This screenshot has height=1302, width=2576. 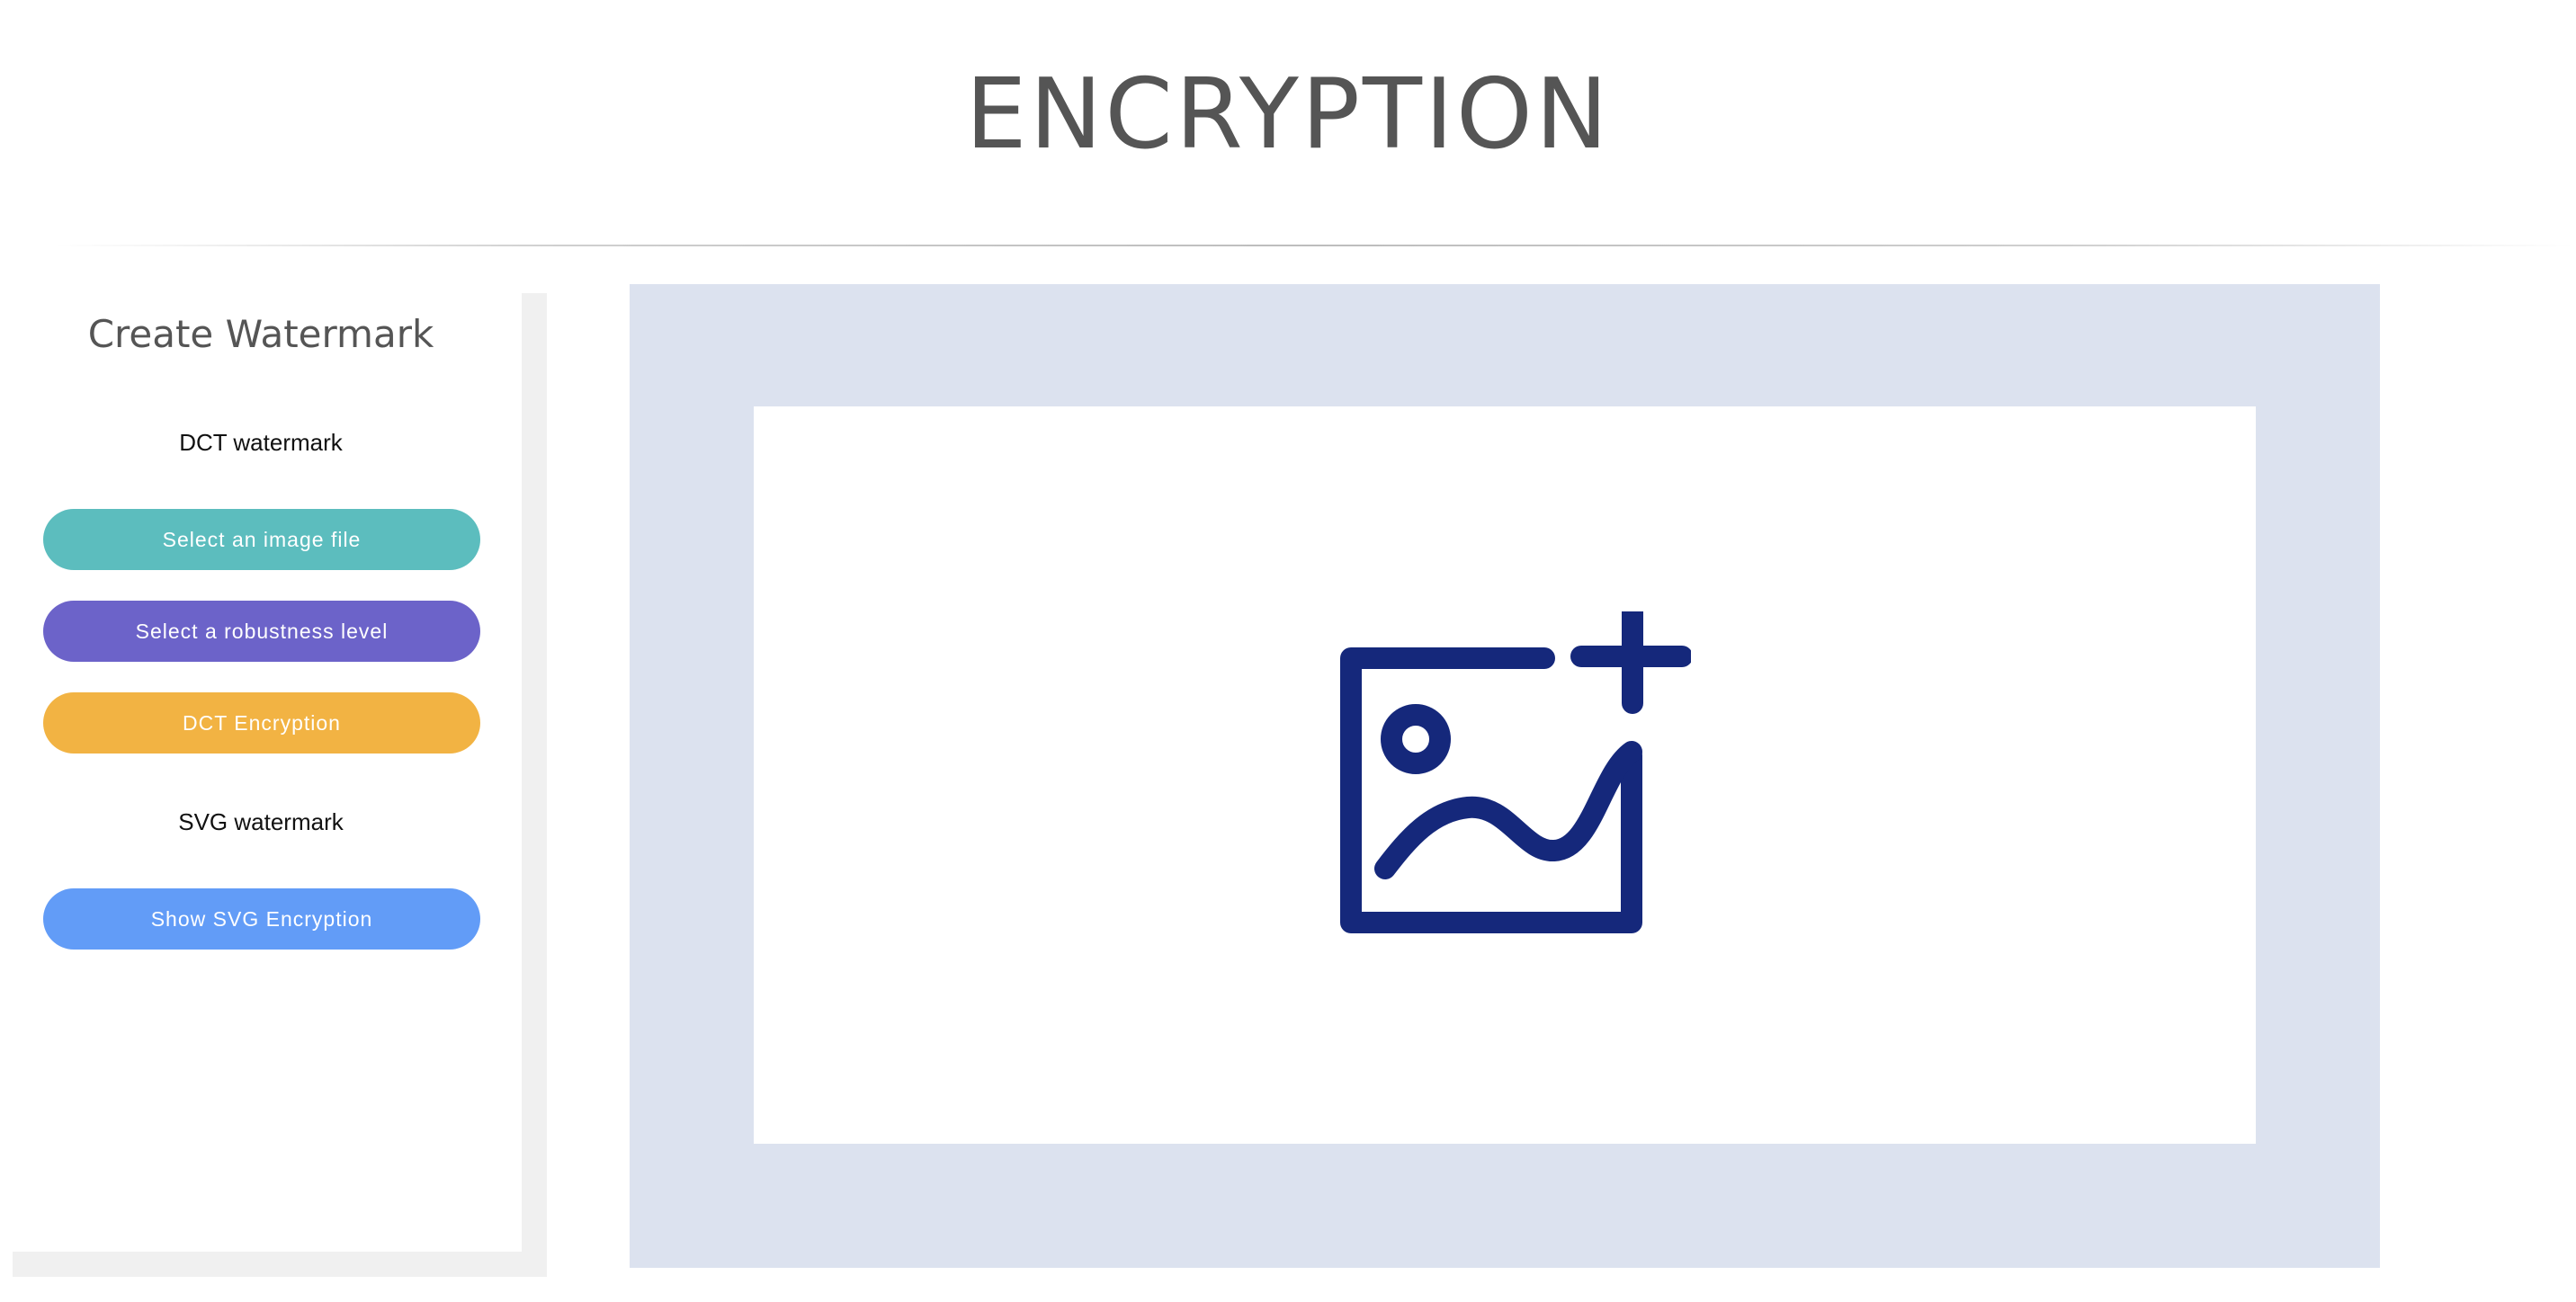 What do you see at coordinates (1313, 245) in the screenshot?
I see `header-divider` at bounding box center [1313, 245].